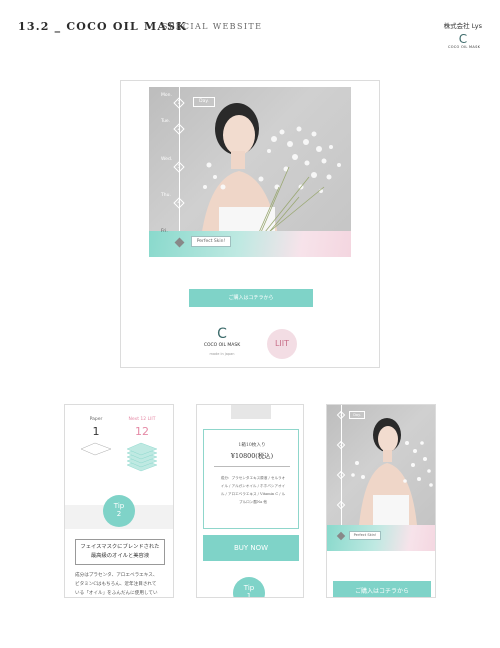 This screenshot has height=648, width=500. What do you see at coordinates (462, 26) in the screenshot?
I see `company-name: 株式会社 Lys` at bounding box center [462, 26].